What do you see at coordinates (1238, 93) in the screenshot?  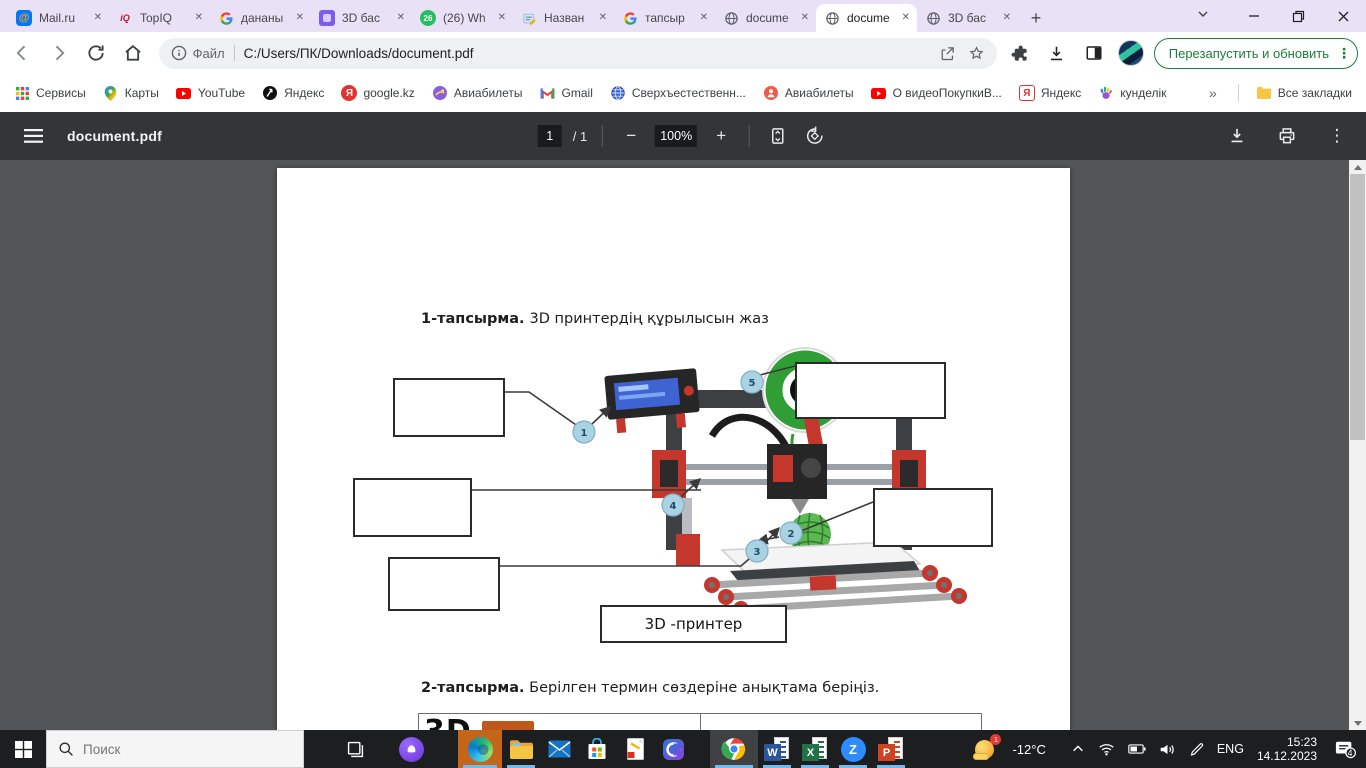 I see `divider` at bounding box center [1238, 93].